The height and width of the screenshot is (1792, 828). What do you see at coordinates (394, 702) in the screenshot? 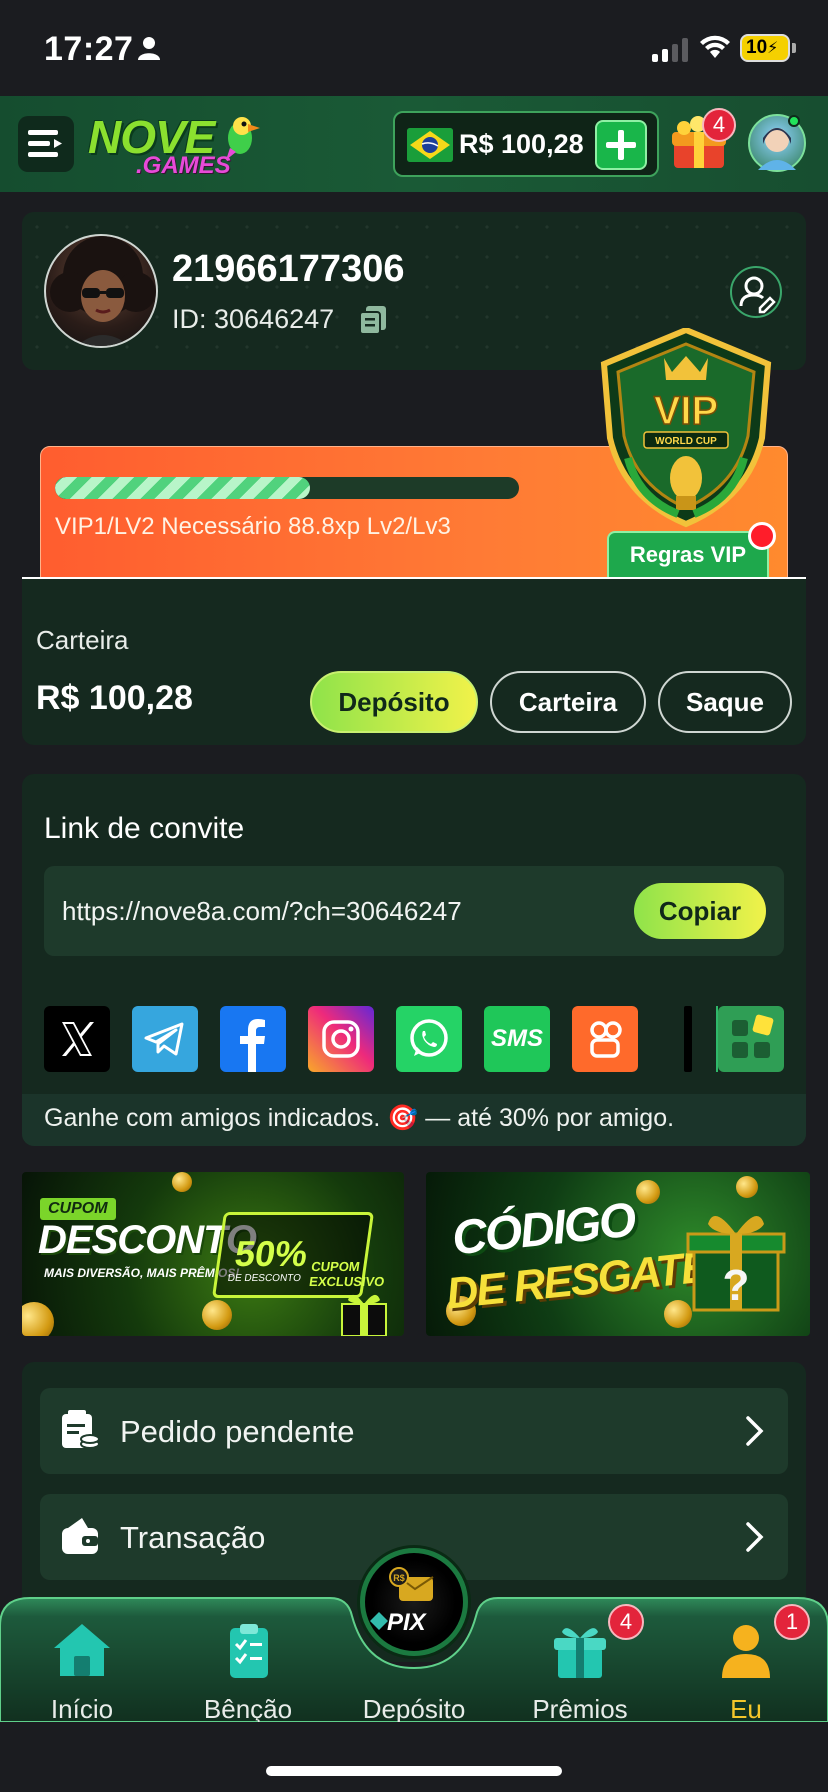
I see `deposit-button: Depósito` at bounding box center [394, 702].